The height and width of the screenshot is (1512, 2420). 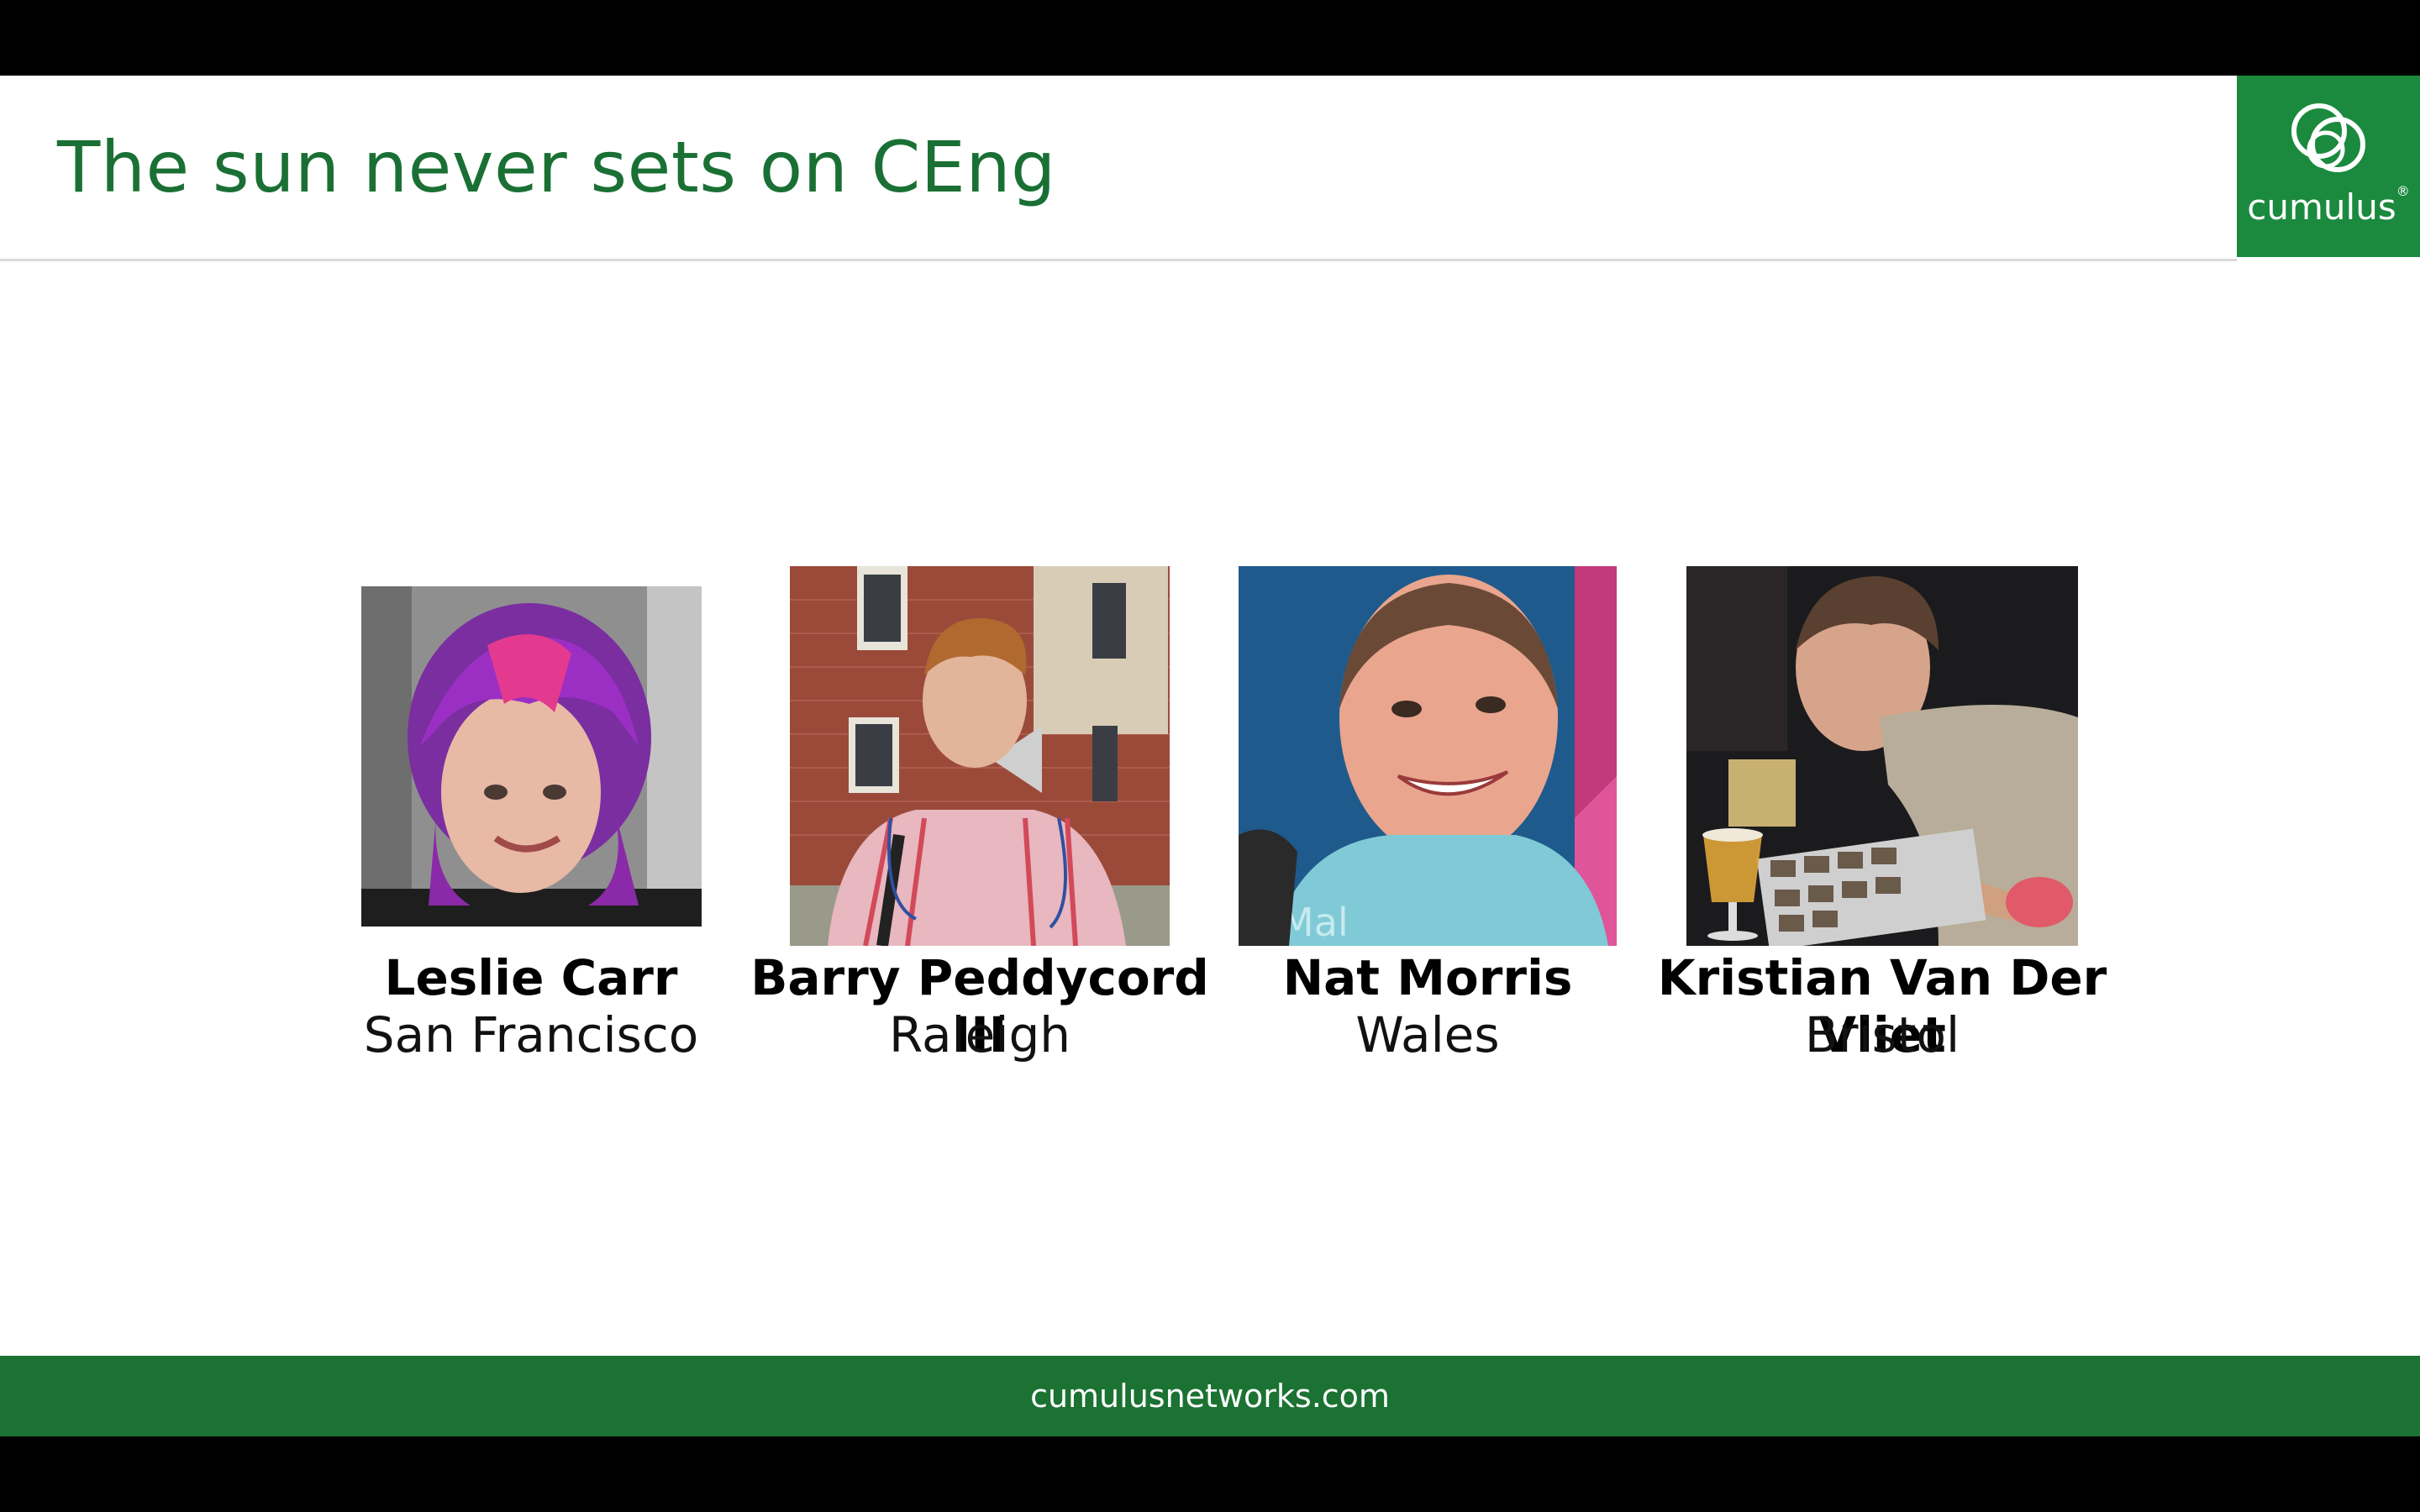 I want to click on footer-url: cumulusnetworks.com, so click(x=1210, y=1396).